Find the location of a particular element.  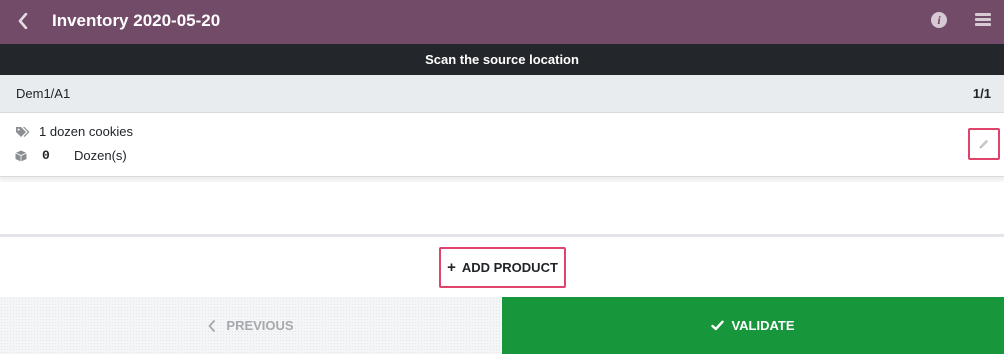

location-name: Dem1/A1 is located at coordinates (43, 93).